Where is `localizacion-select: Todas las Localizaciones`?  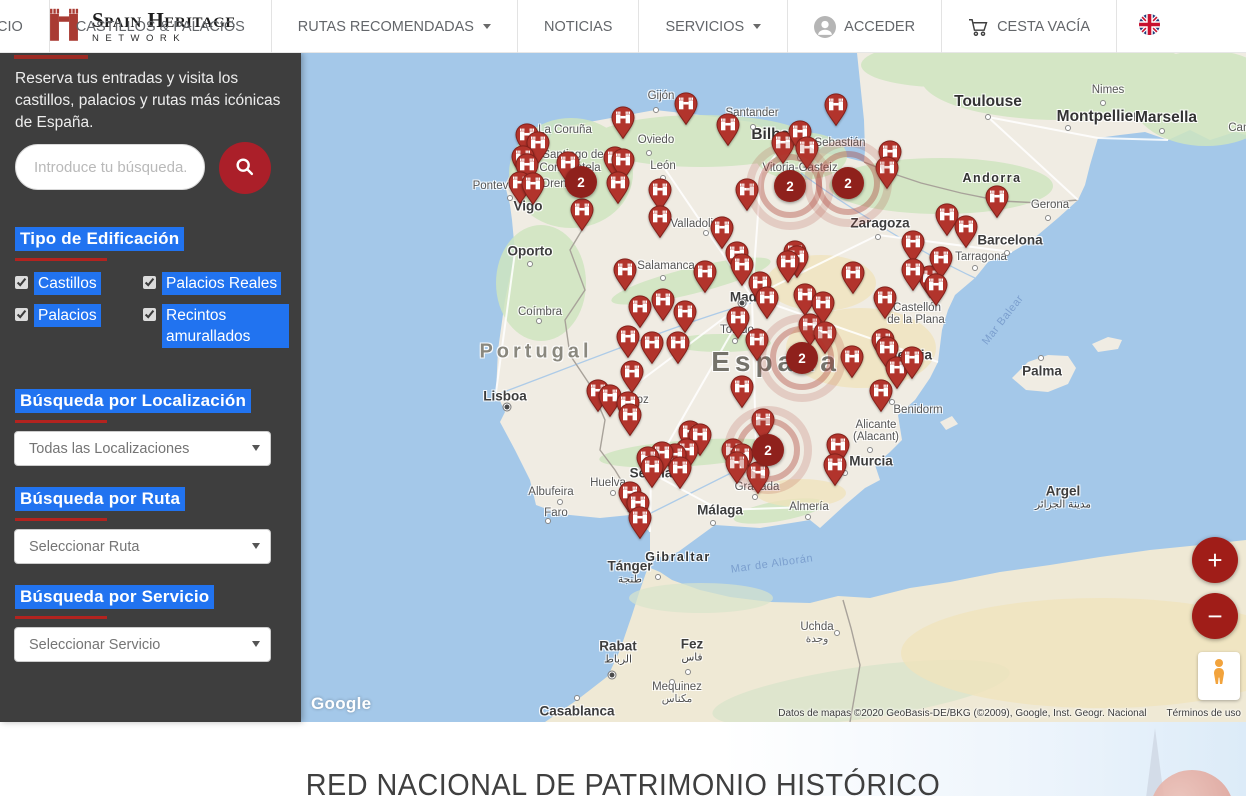
localizacion-select: Todas las Localizaciones is located at coordinates (142, 448).